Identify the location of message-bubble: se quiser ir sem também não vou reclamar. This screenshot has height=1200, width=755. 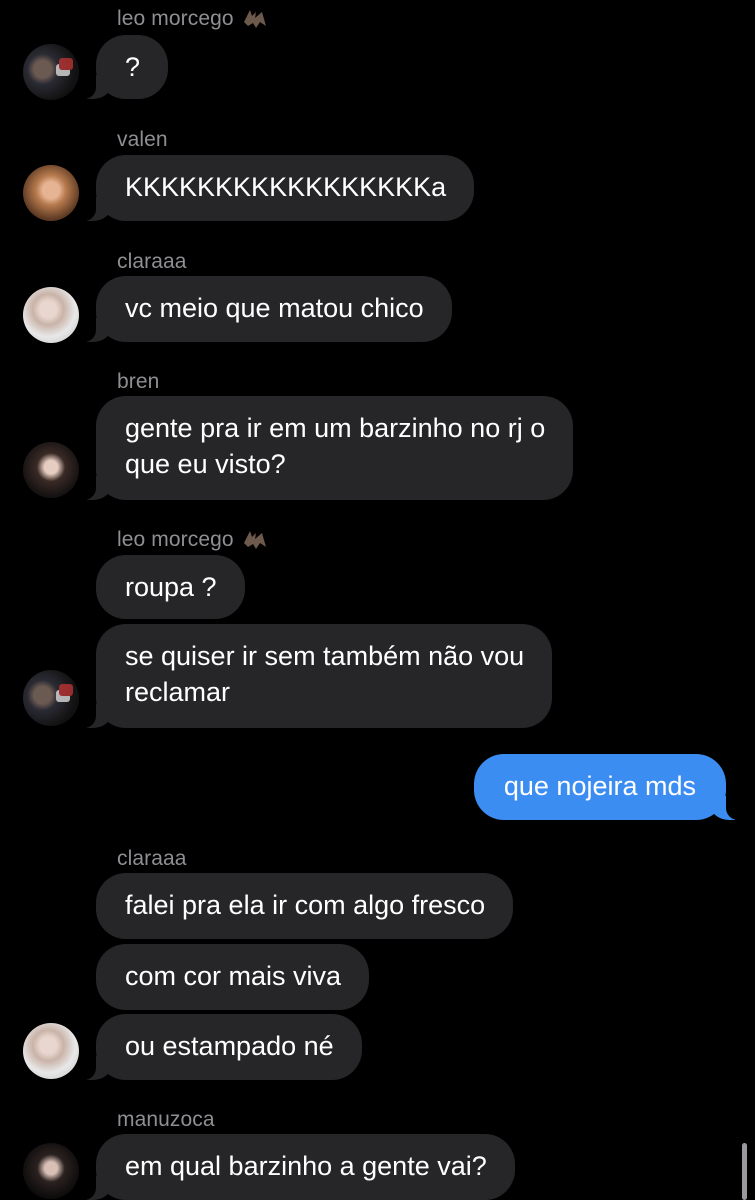
(317, 676).